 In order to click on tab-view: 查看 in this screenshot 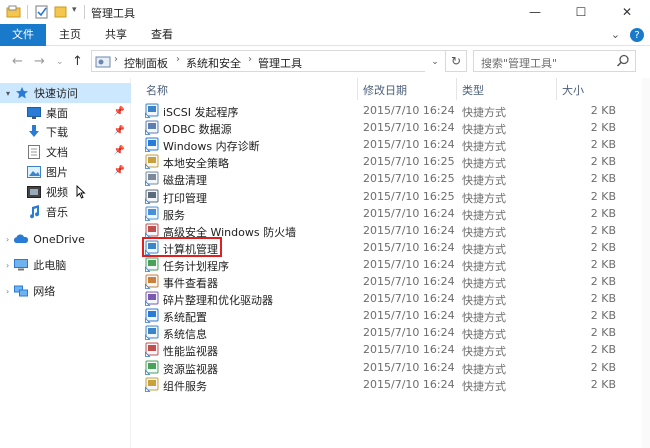, I will do `click(162, 35)`.